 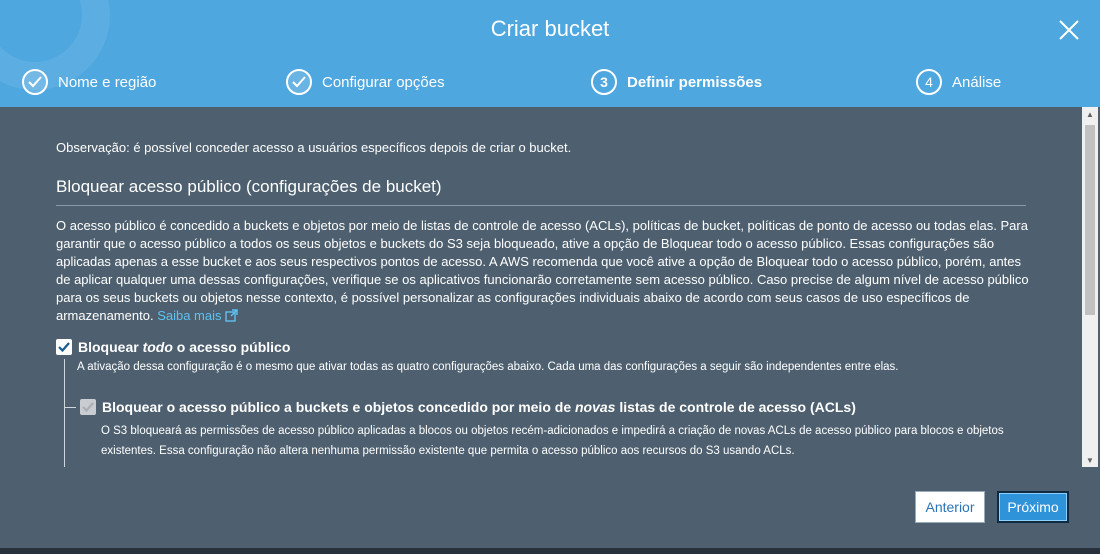 What do you see at coordinates (1069, 30) in the screenshot?
I see `close-icon` at bounding box center [1069, 30].